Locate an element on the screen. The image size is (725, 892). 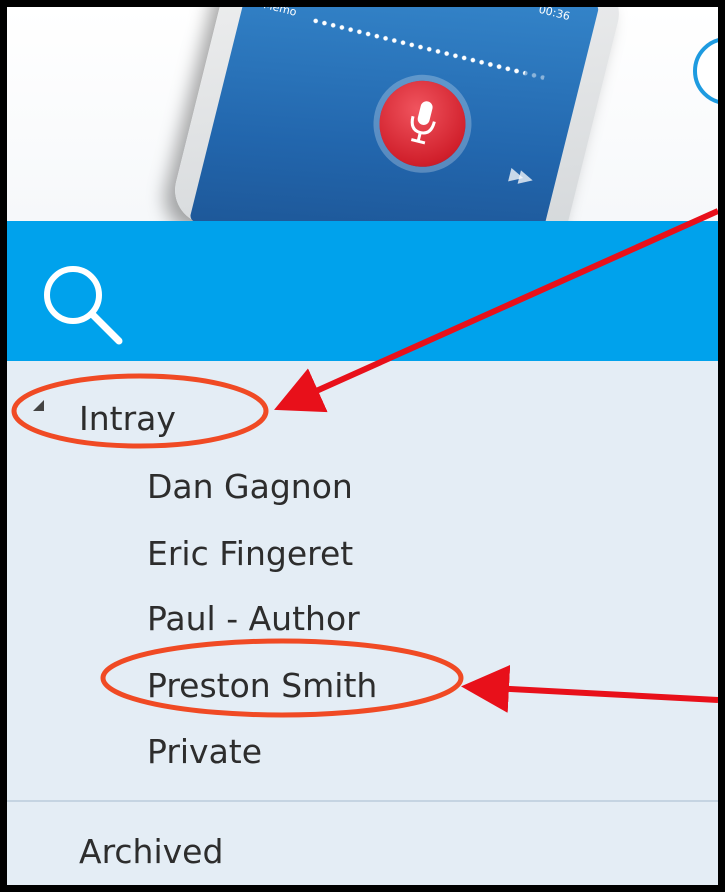
tree-divider is located at coordinates (362, 801).